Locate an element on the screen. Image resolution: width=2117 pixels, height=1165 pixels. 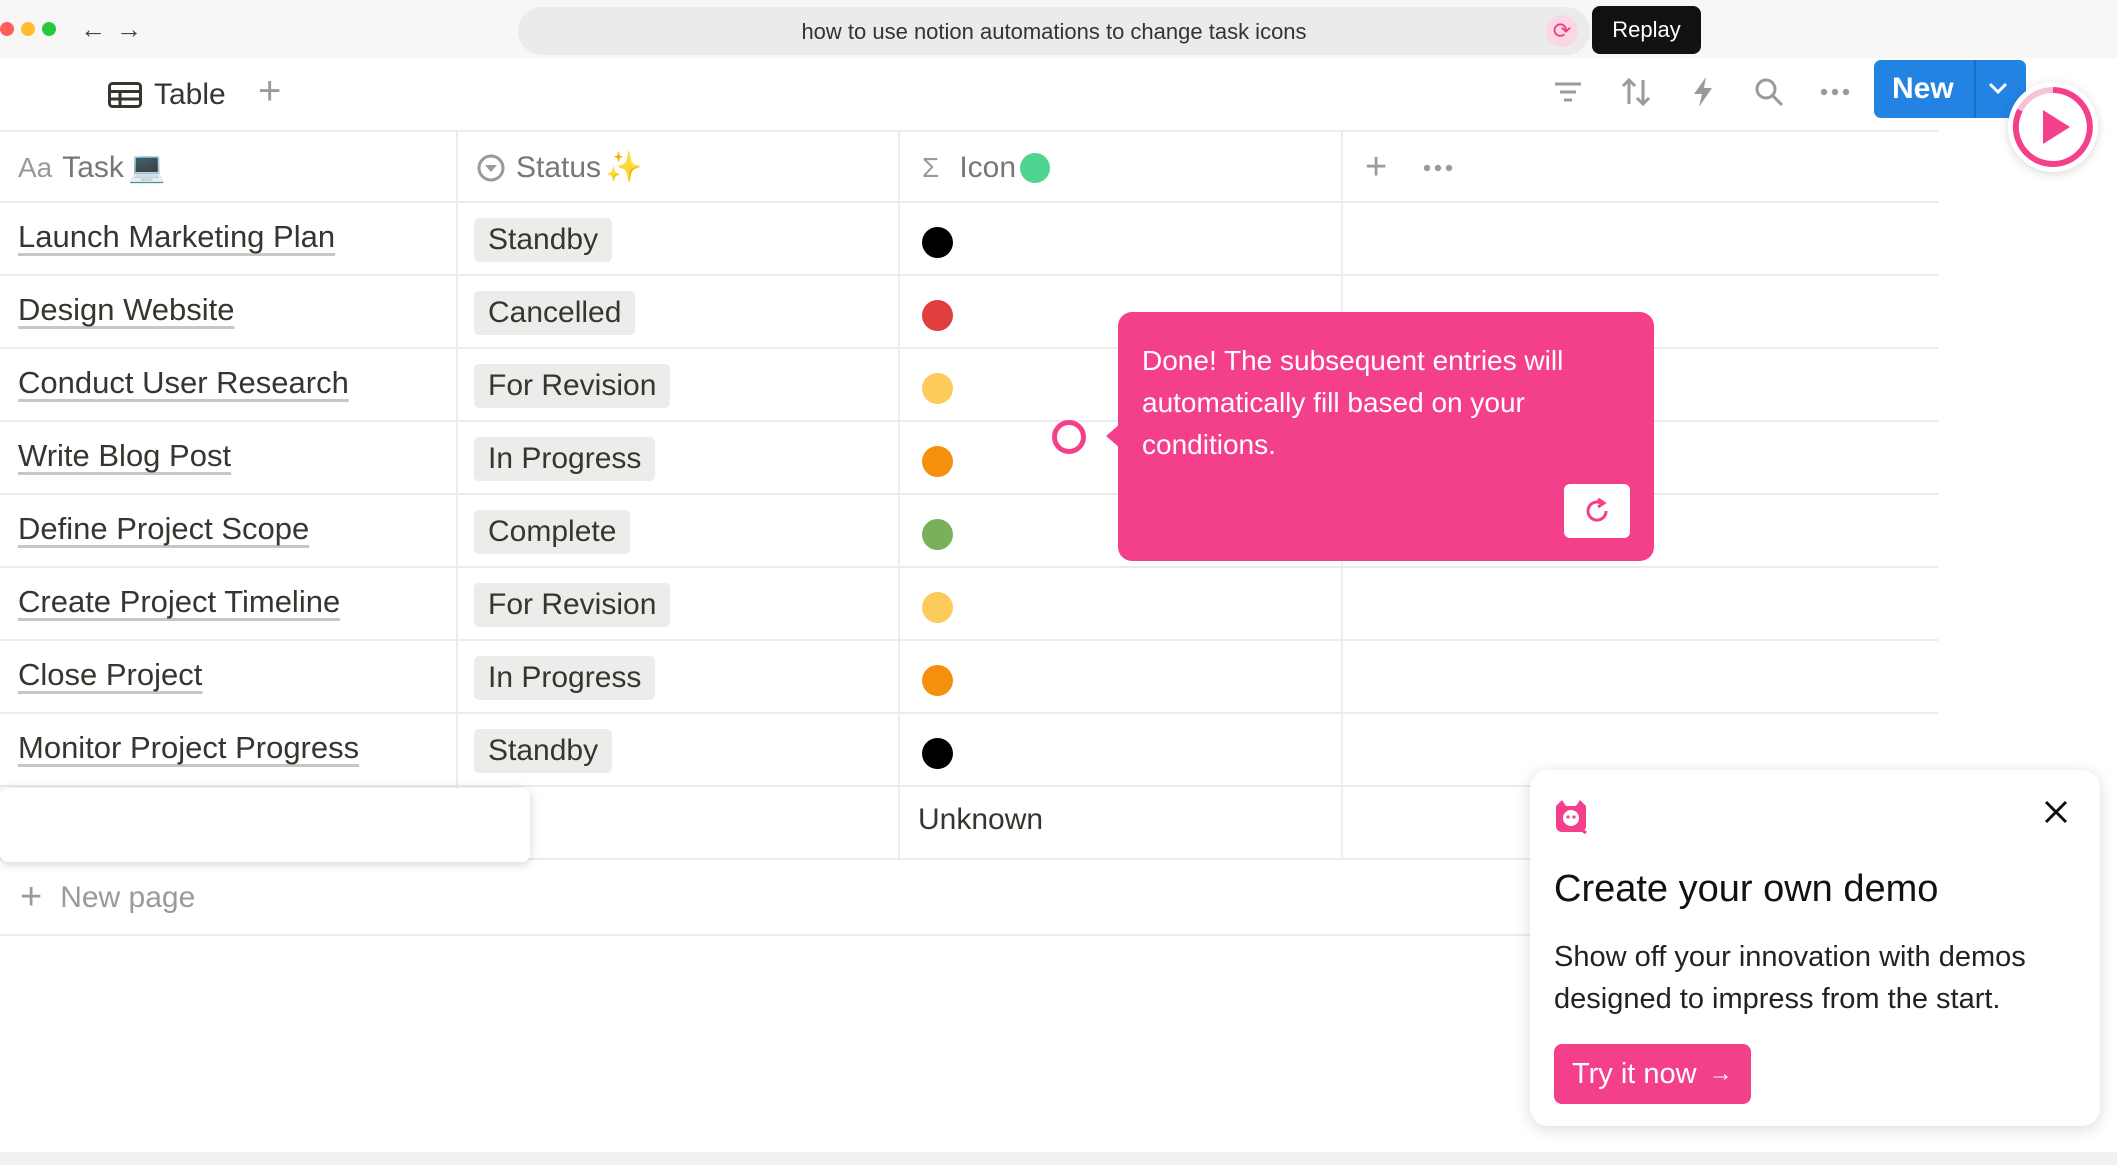
task-cell: Define Project Scope is located at coordinates (229, 530).